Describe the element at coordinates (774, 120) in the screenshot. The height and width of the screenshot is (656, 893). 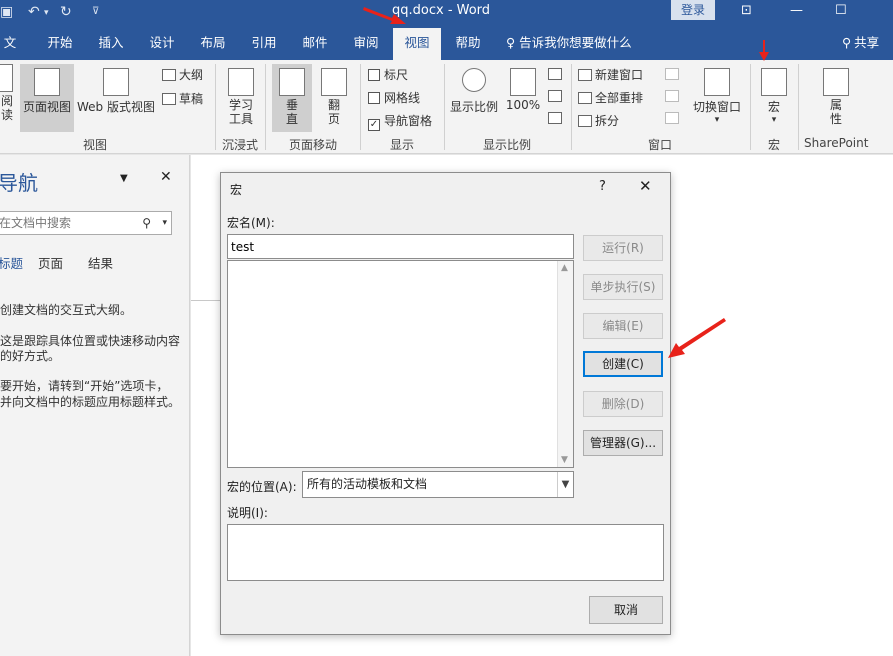
I see `macros-dropdown-icon: ▾` at that location.